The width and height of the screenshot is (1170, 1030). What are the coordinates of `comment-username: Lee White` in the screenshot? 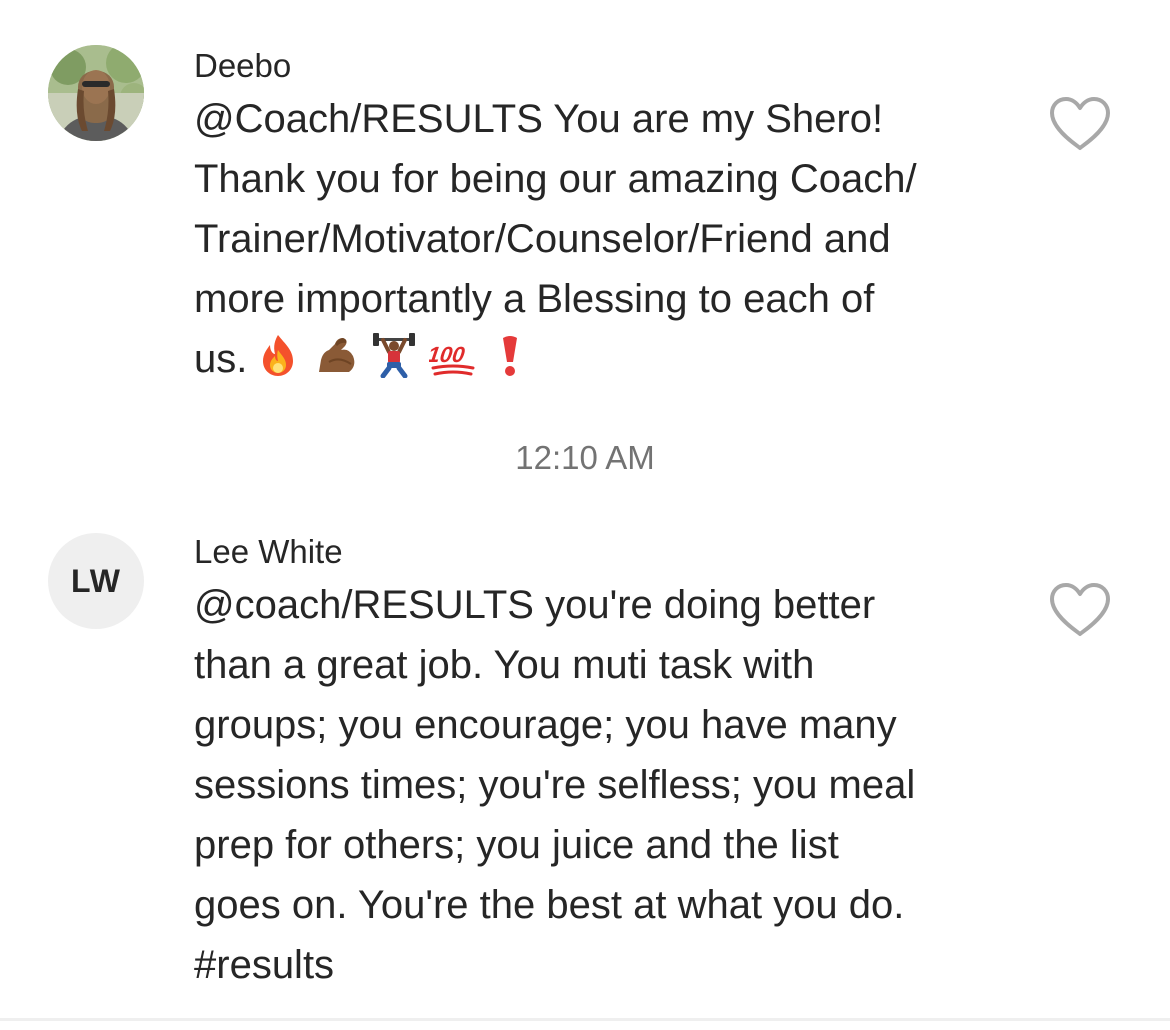 It's located at (268, 552).